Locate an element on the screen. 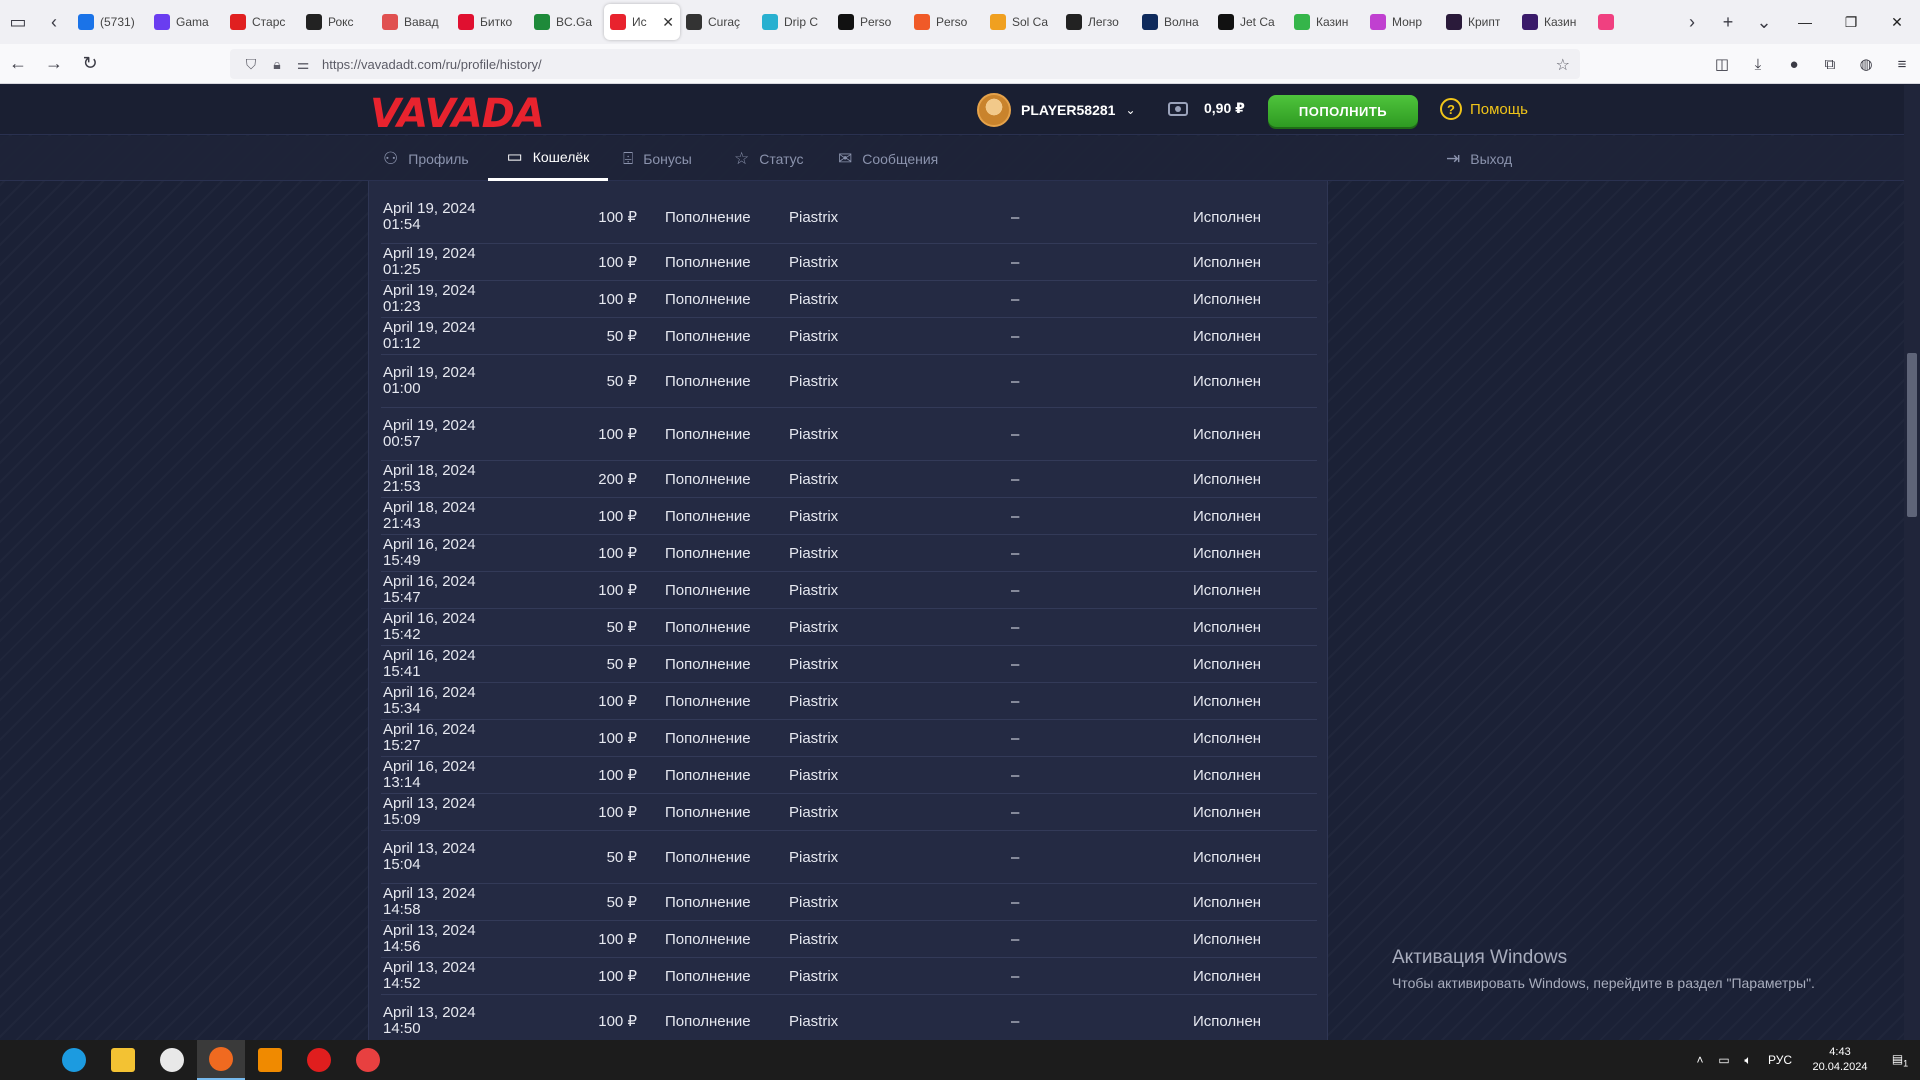 The image size is (1920, 1080). g-hub-icon is located at coordinates (172, 1060).